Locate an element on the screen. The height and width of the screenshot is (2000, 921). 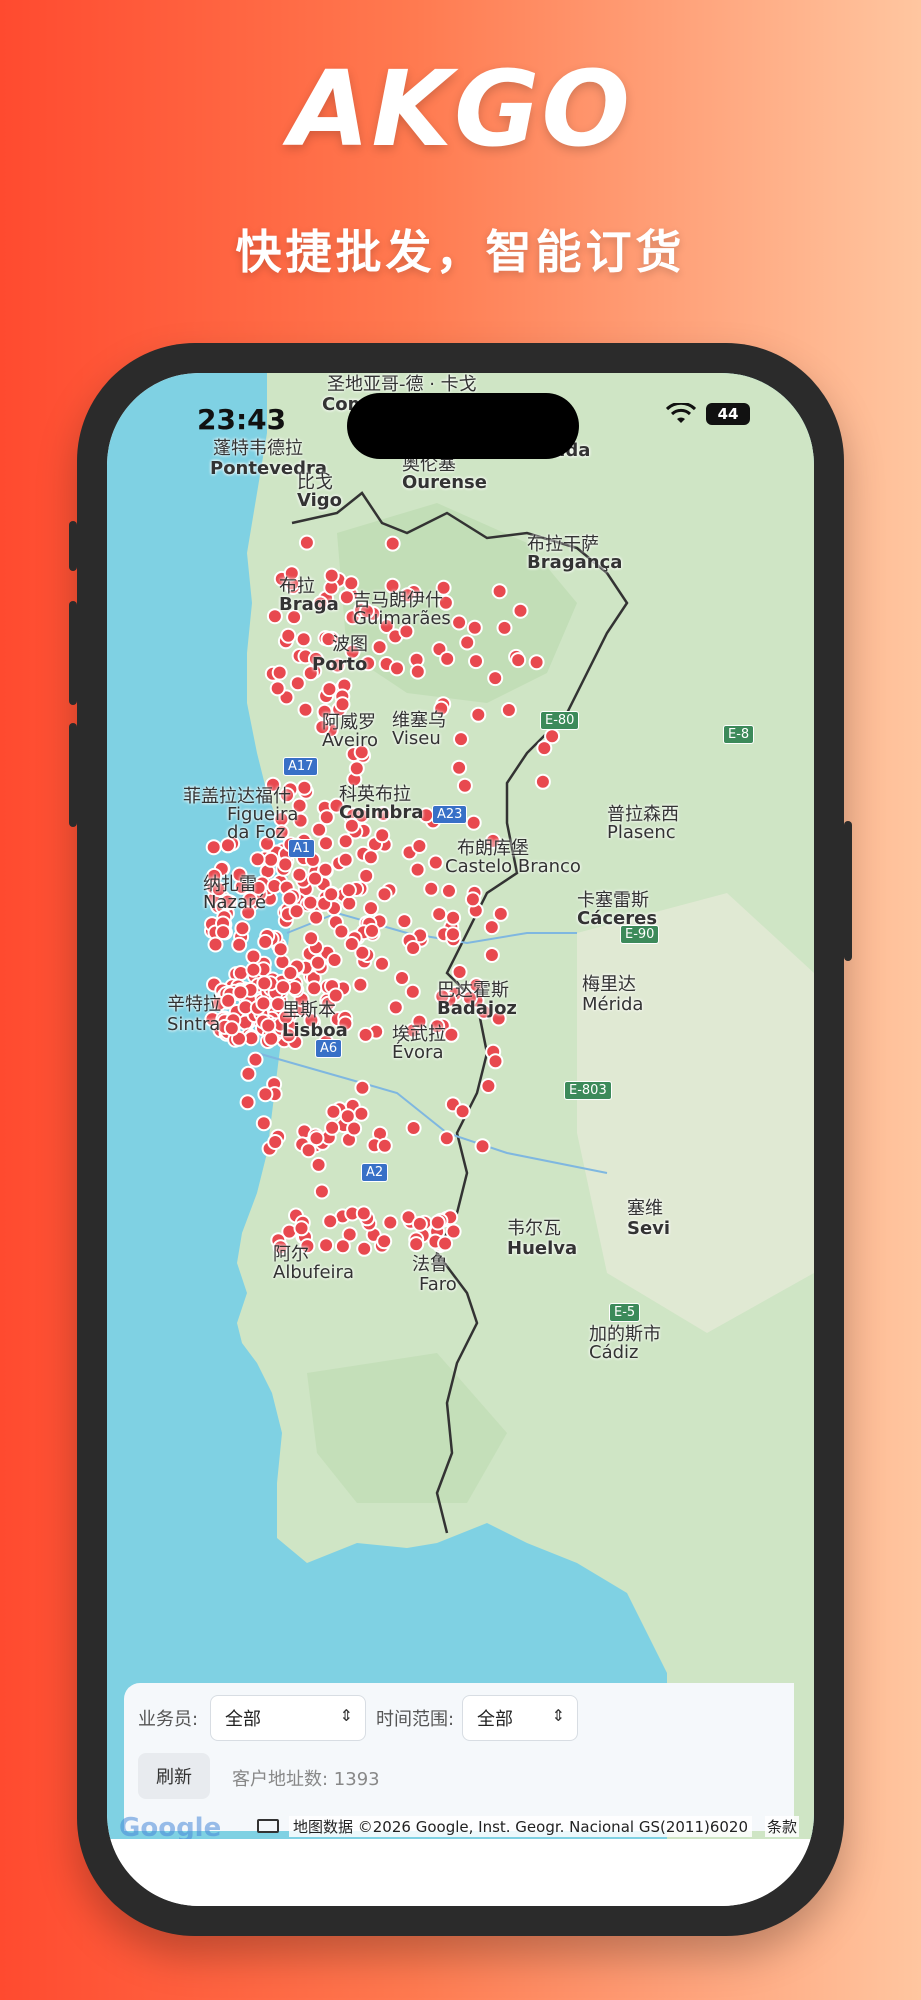
terms-link: 条款 is located at coordinates (782, 1826).